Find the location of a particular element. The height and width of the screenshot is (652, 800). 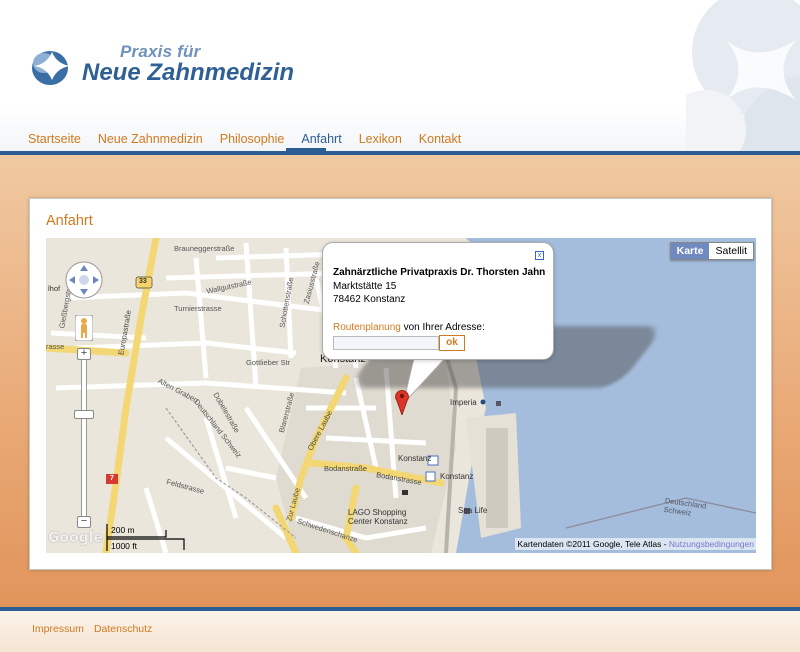

logo-line-2: Neue Zahnmedizin is located at coordinates (188, 72).